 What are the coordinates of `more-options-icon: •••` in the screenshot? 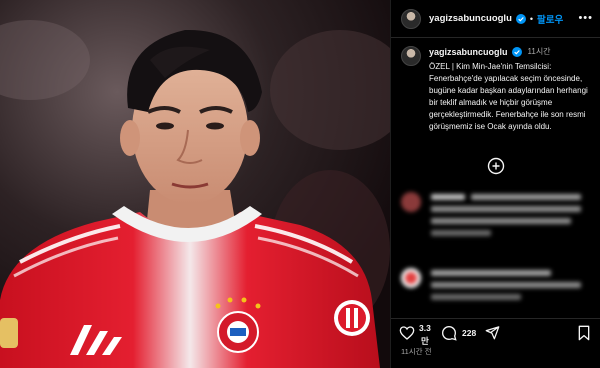 It's located at (585, 18).